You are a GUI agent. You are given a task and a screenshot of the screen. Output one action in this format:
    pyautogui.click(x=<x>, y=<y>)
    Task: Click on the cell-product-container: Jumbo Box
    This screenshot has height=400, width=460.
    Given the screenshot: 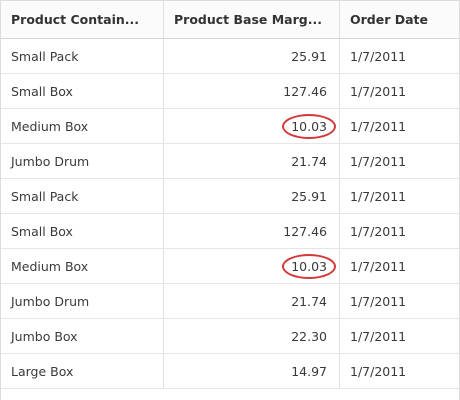 What is the action you would take?
    pyautogui.click(x=82, y=336)
    